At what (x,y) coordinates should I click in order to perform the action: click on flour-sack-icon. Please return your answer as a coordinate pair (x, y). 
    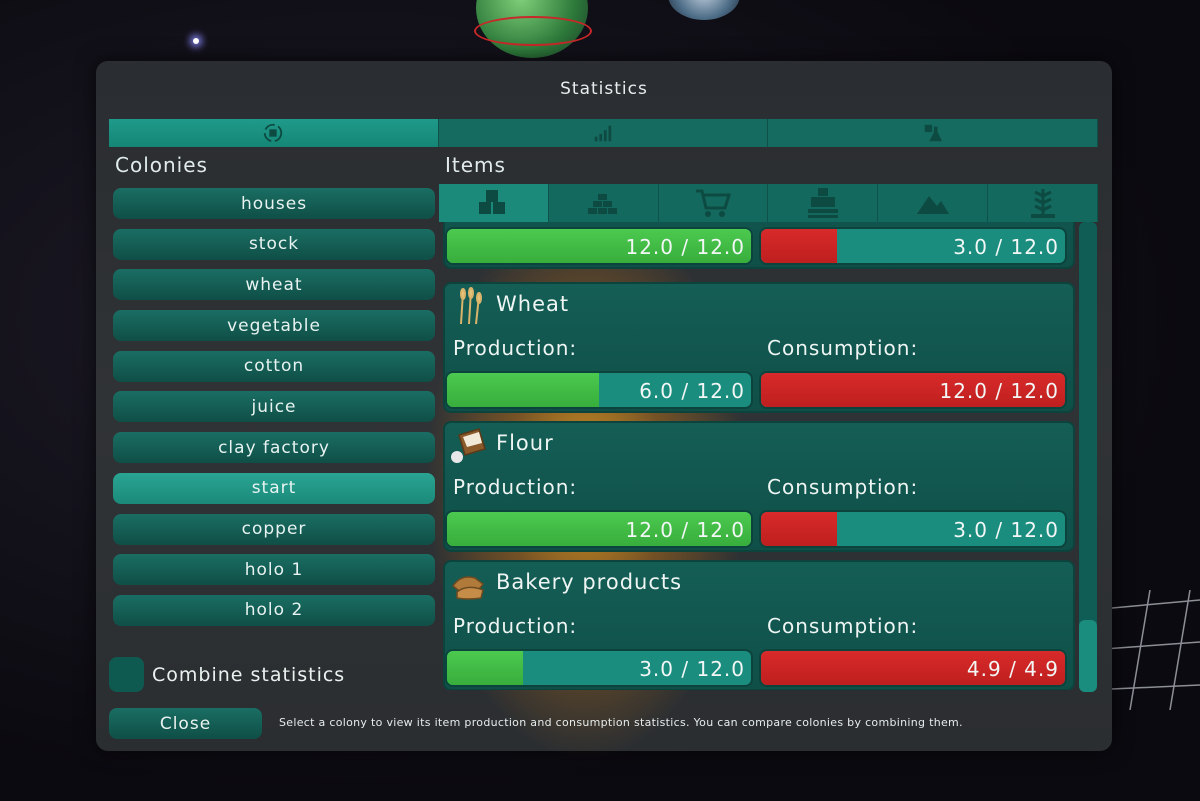
    Looking at the image, I should click on (468, 445).